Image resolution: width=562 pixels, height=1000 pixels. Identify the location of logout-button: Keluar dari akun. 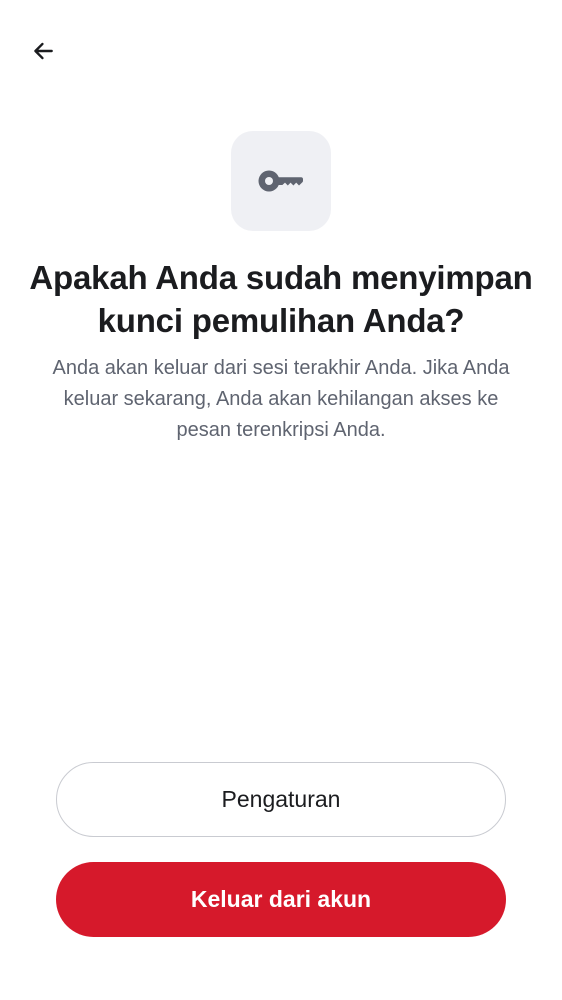
(281, 899).